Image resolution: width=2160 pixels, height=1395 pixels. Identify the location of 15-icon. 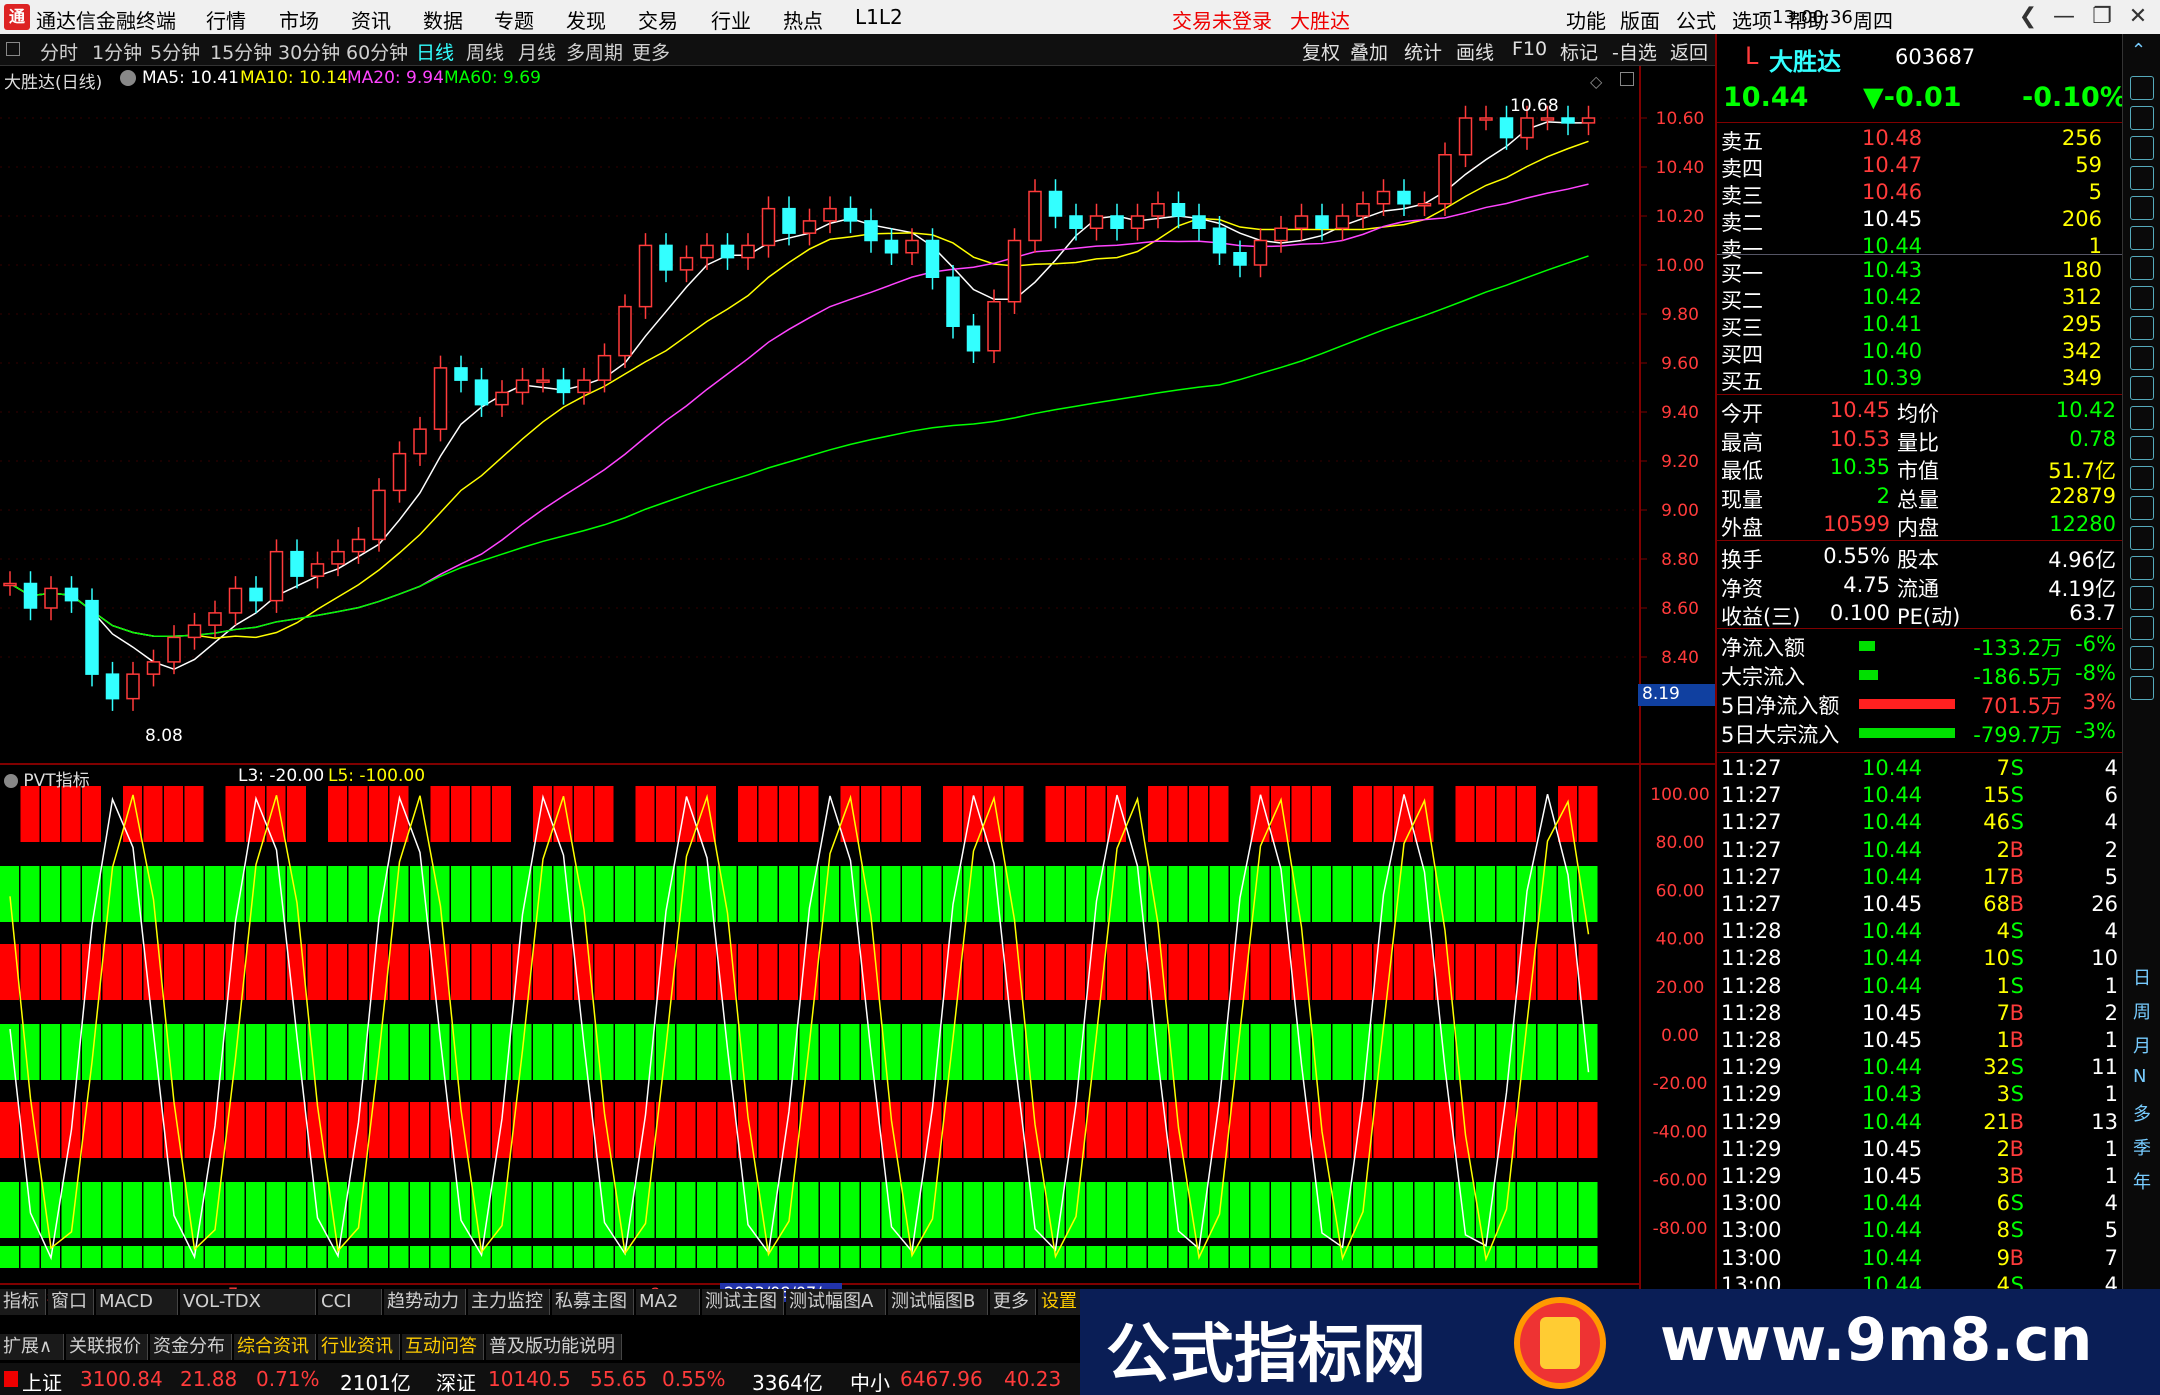
(2142, 658).